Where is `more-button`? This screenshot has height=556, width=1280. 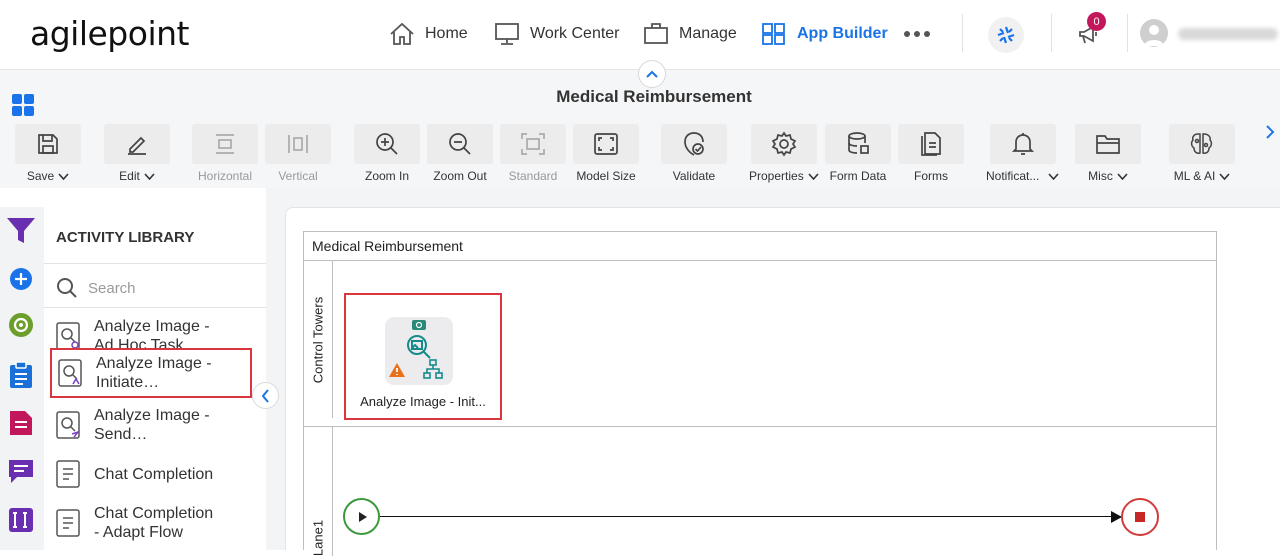 more-button is located at coordinates (922, 34).